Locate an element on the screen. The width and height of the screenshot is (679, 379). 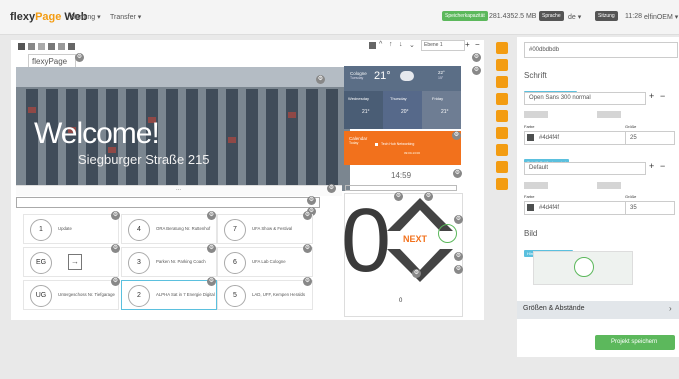
arrow-top-icon: ↑ is located at coordinates (391, 44).